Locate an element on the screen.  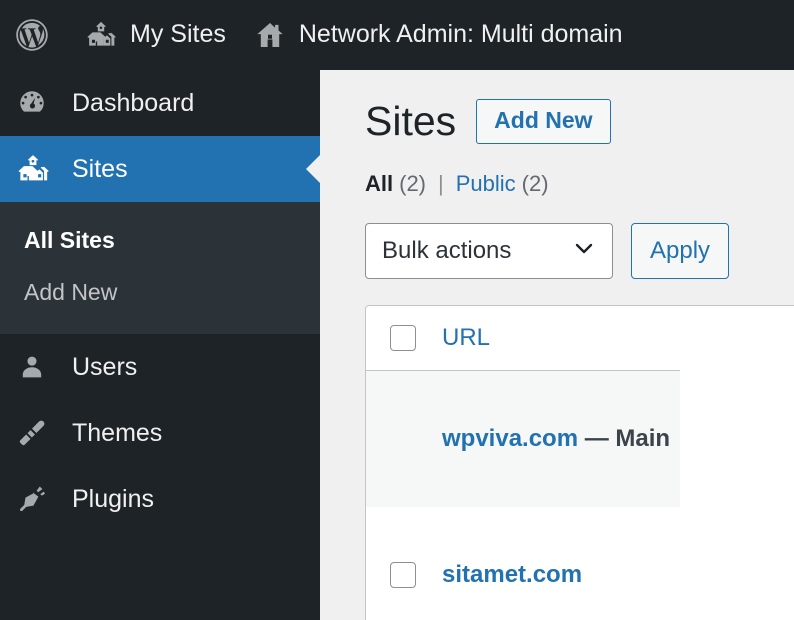
my-sites-label: My Sites is located at coordinates (178, 33).